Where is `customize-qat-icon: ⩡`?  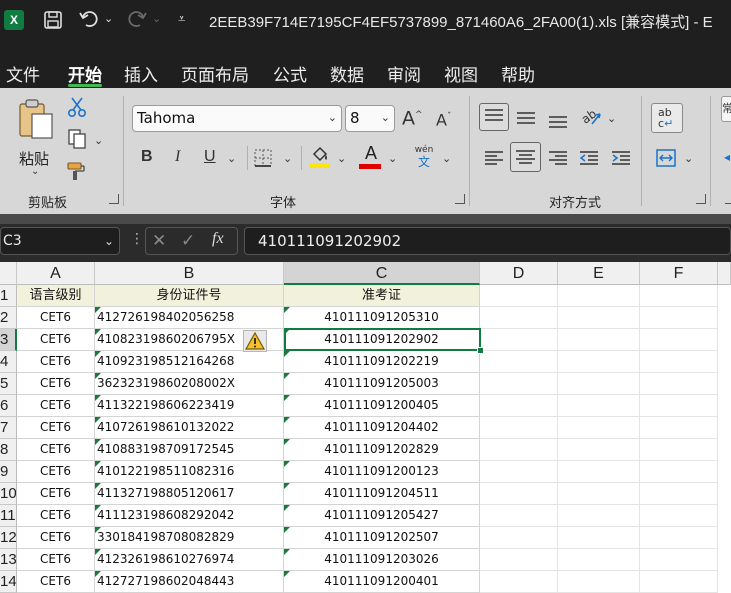 customize-qat-icon: ⩡ is located at coordinates (181, 19).